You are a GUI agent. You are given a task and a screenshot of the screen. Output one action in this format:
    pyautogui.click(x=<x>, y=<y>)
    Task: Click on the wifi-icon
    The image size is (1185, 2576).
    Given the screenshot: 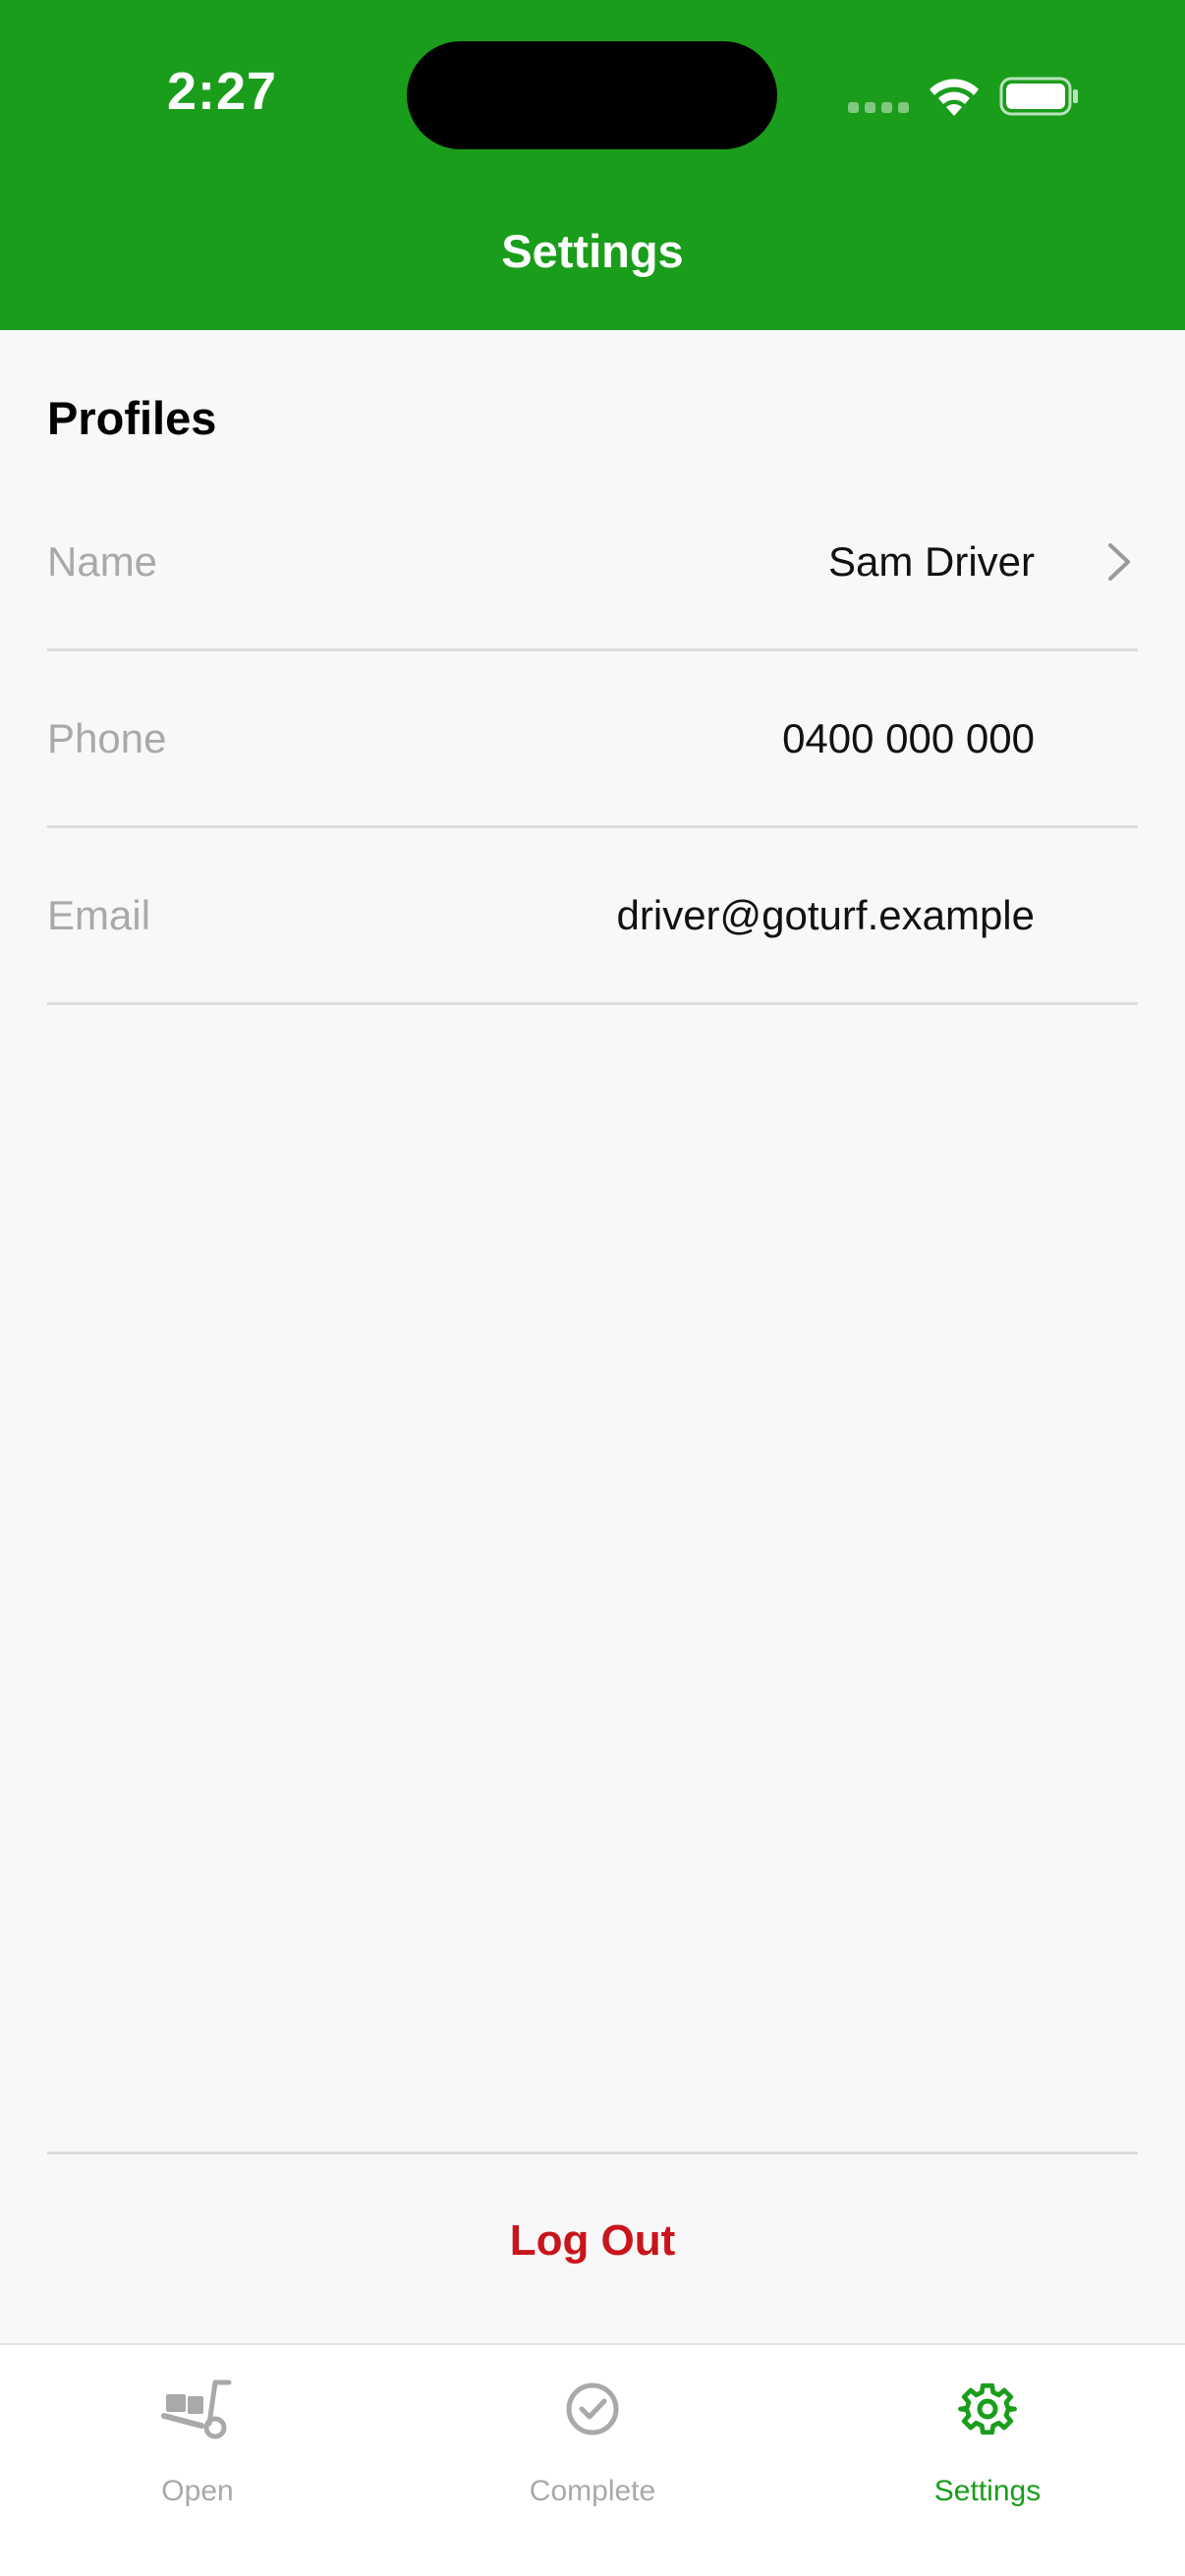 What is the action you would take?
    pyautogui.click(x=955, y=97)
    